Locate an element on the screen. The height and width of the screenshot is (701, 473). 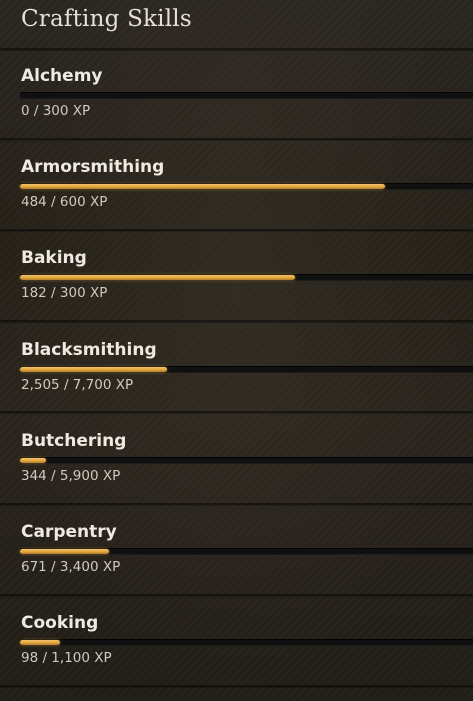
skill-name: Baking is located at coordinates (54, 258).